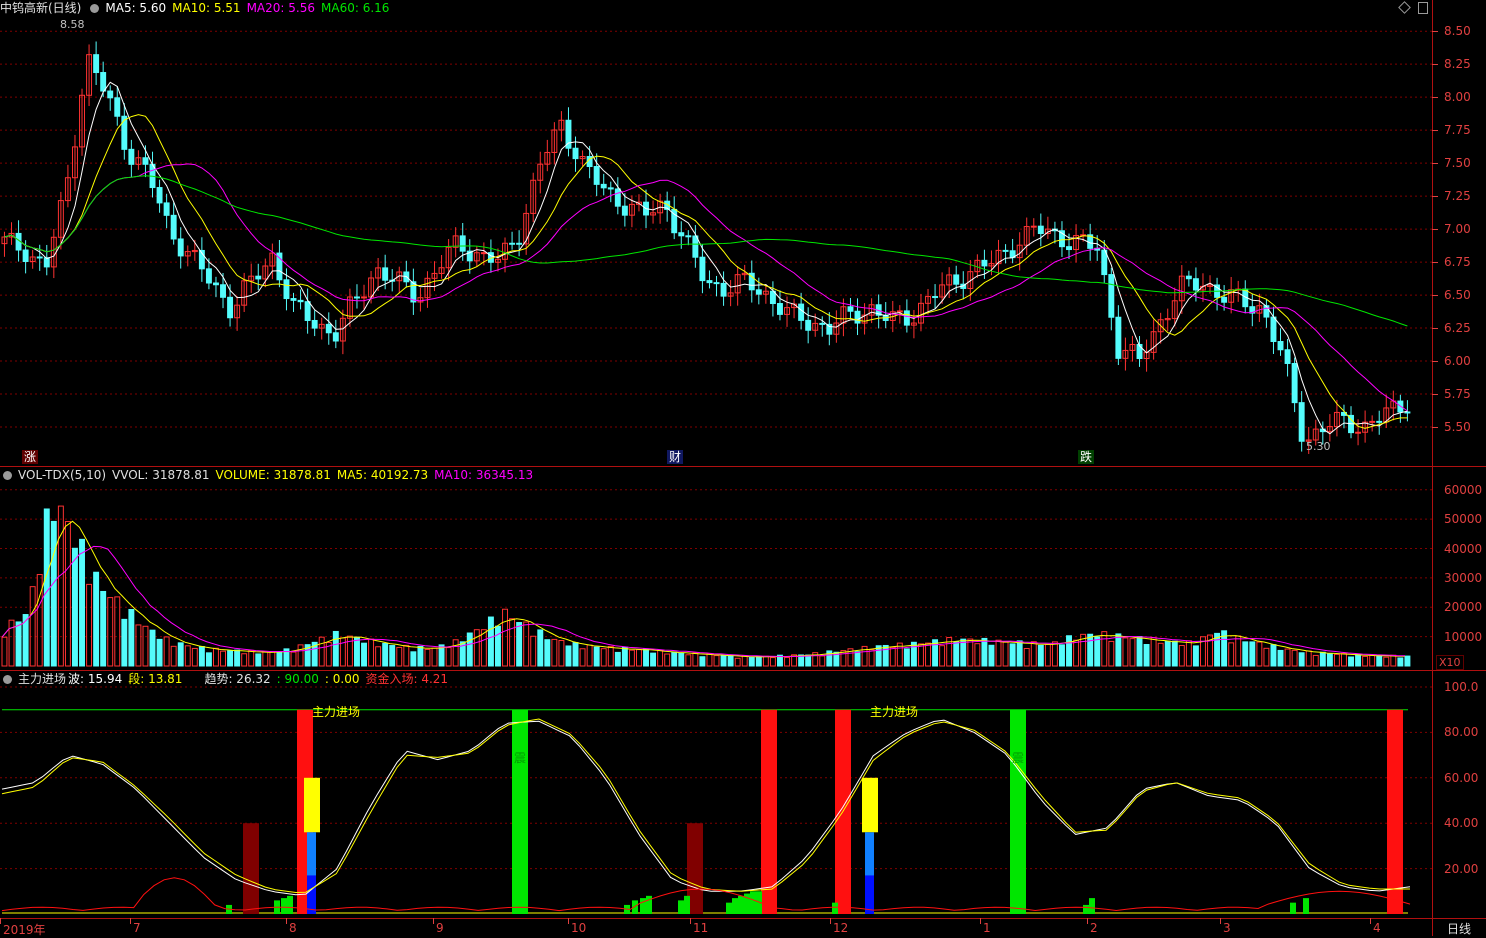 Image resolution: width=1486 pixels, height=938 pixels. Describe the element at coordinates (1457, 97) in the screenshot. I see `price-tick-label: 8.00` at that location.